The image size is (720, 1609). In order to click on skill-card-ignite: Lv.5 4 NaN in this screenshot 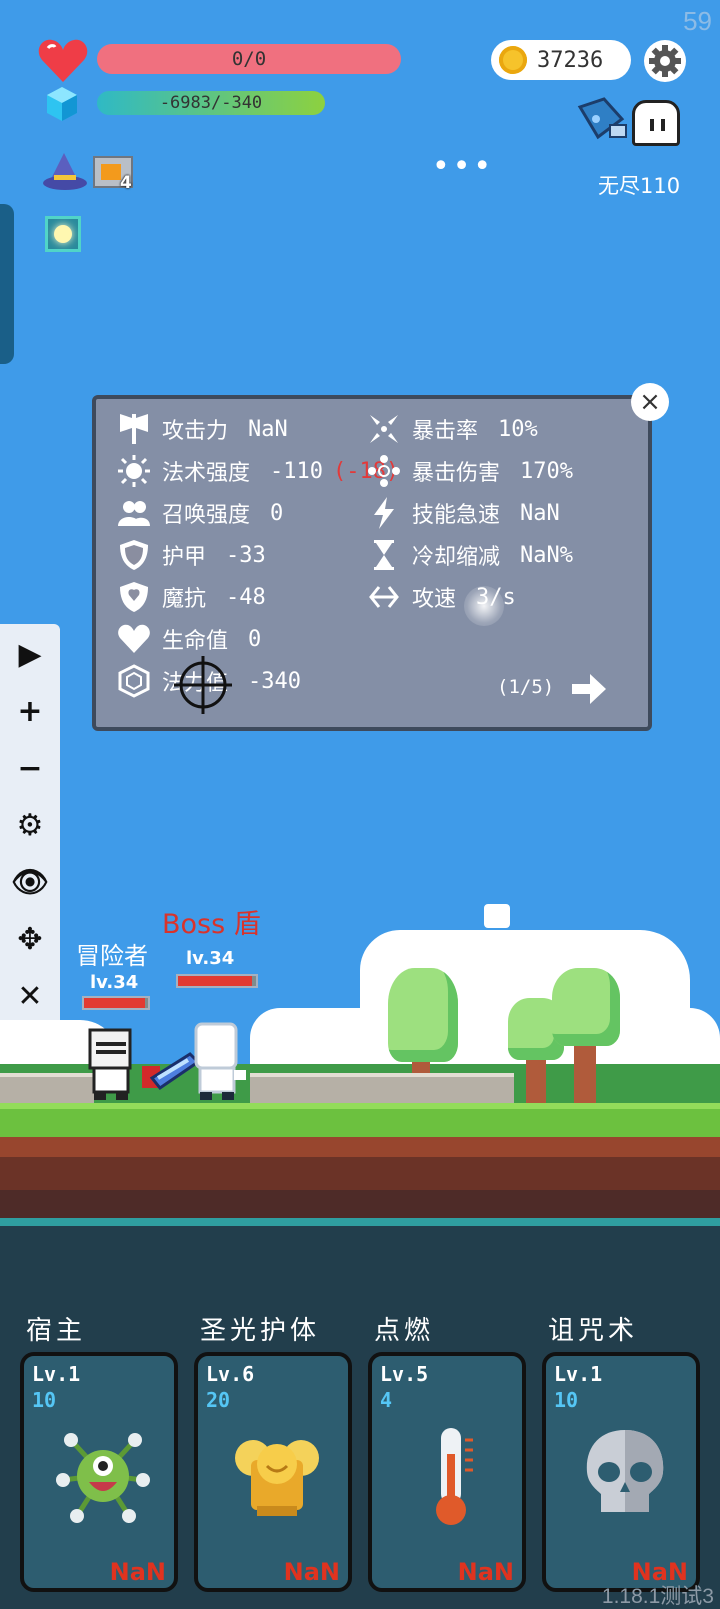, I will do `click(447, 1472)`.